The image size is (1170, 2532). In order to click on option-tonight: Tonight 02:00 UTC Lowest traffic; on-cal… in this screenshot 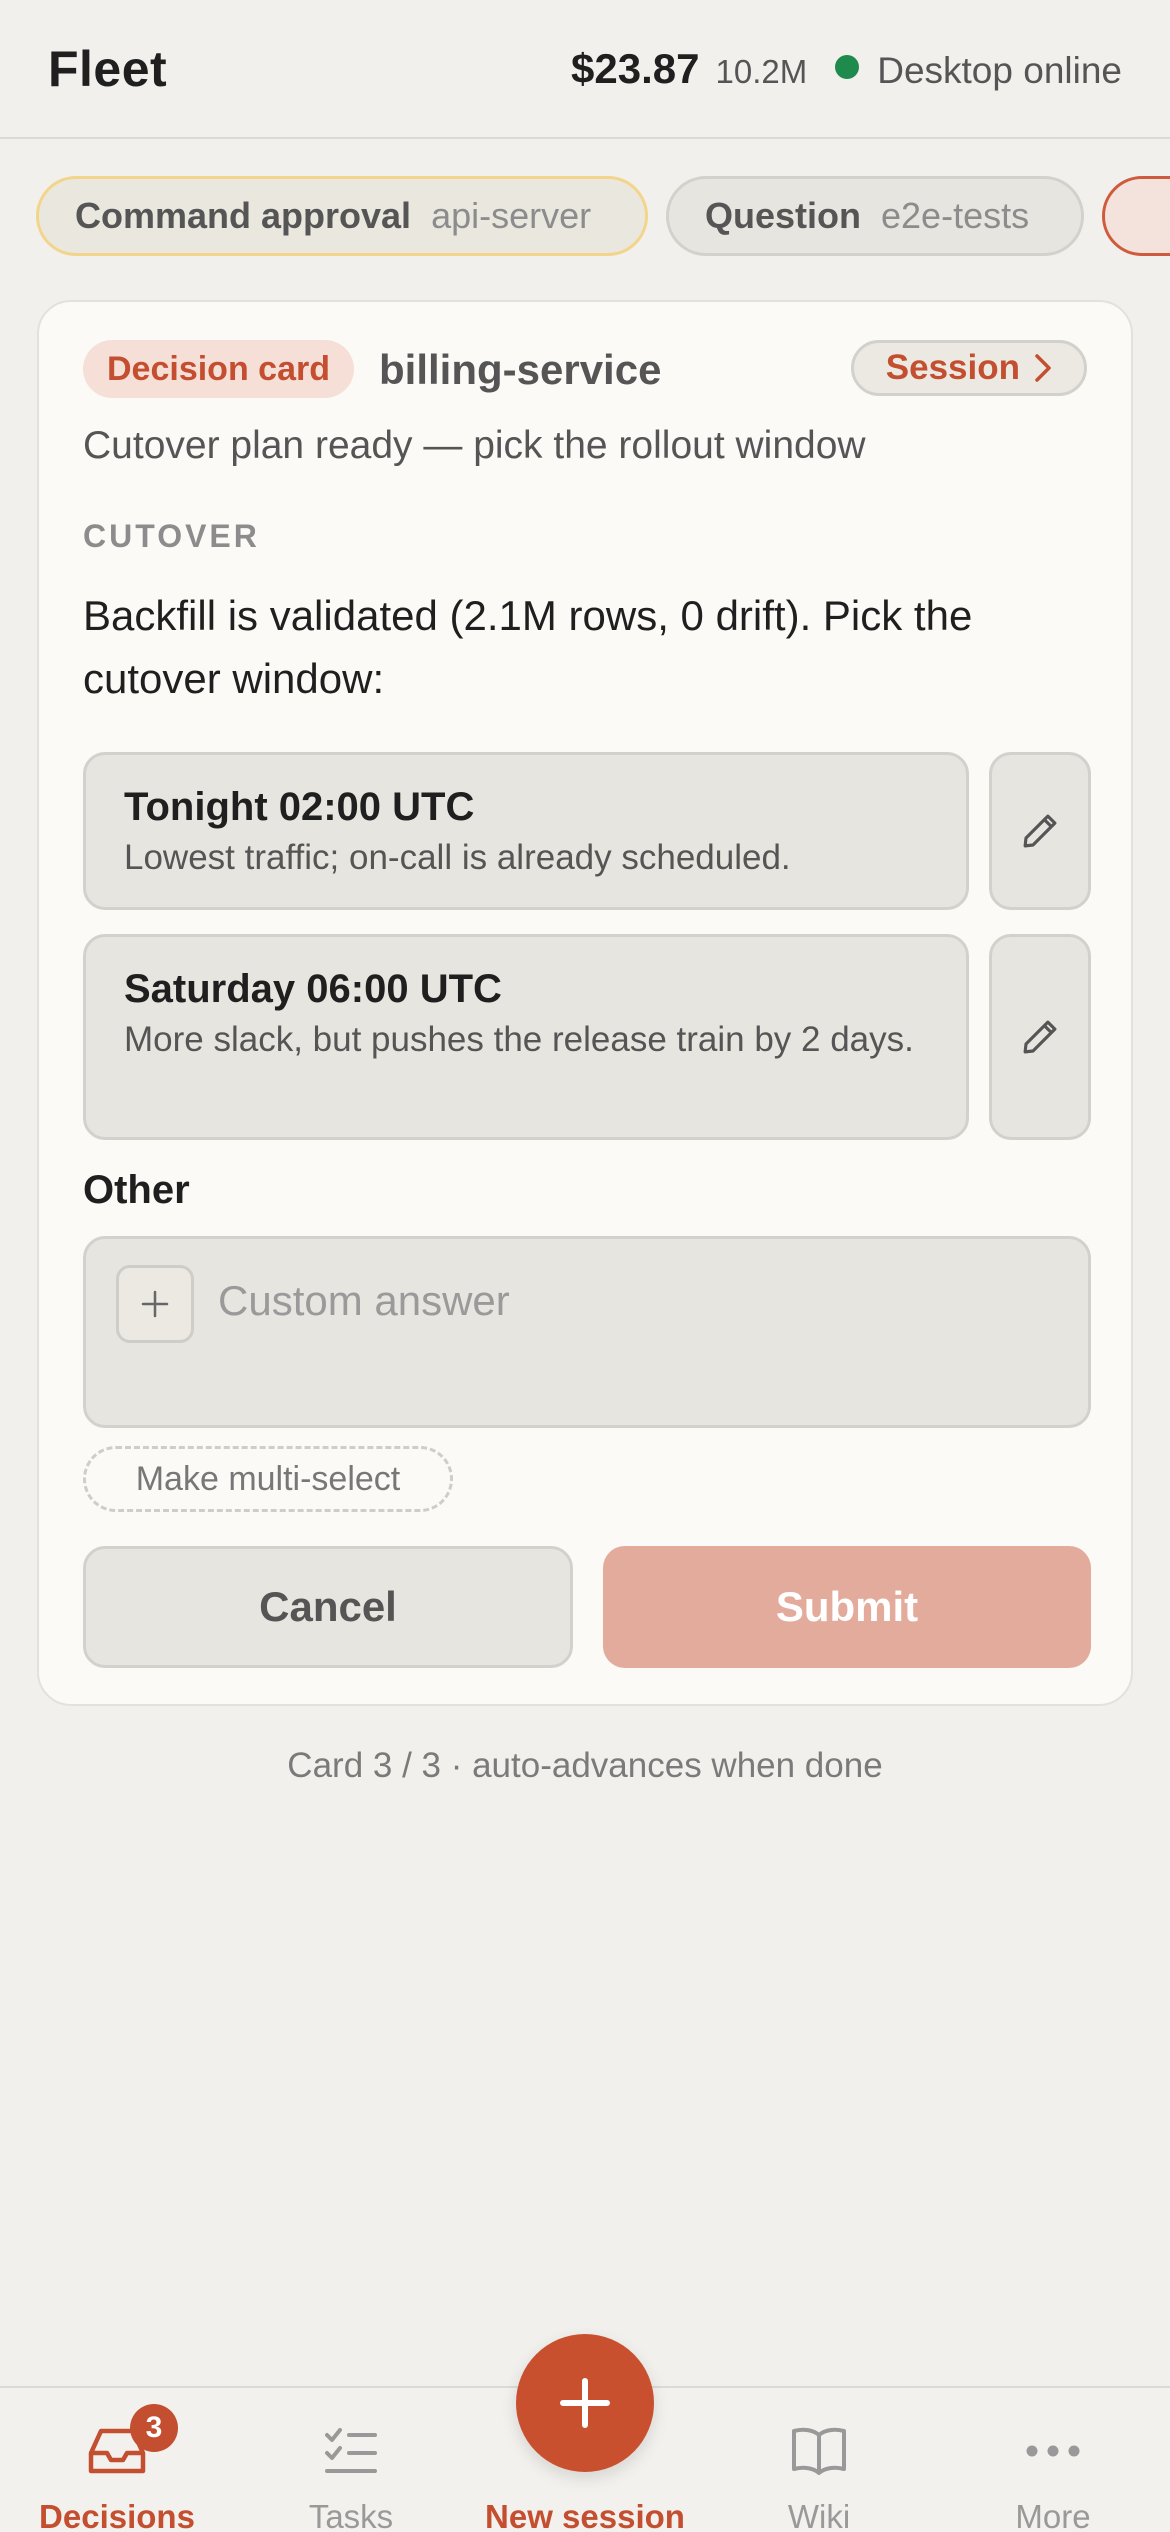, I will do `click(526, 831)`.